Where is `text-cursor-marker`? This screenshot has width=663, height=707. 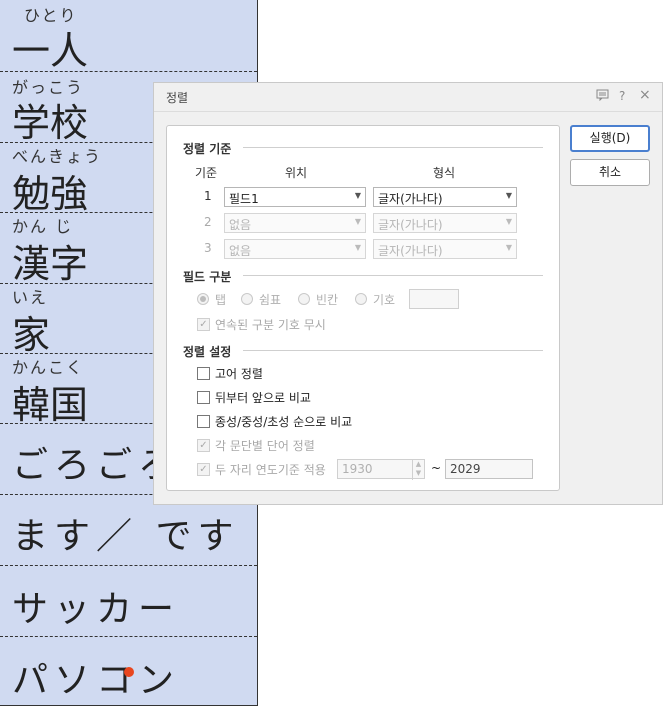 text-cursor-marker is located at coordinates (129, 672).